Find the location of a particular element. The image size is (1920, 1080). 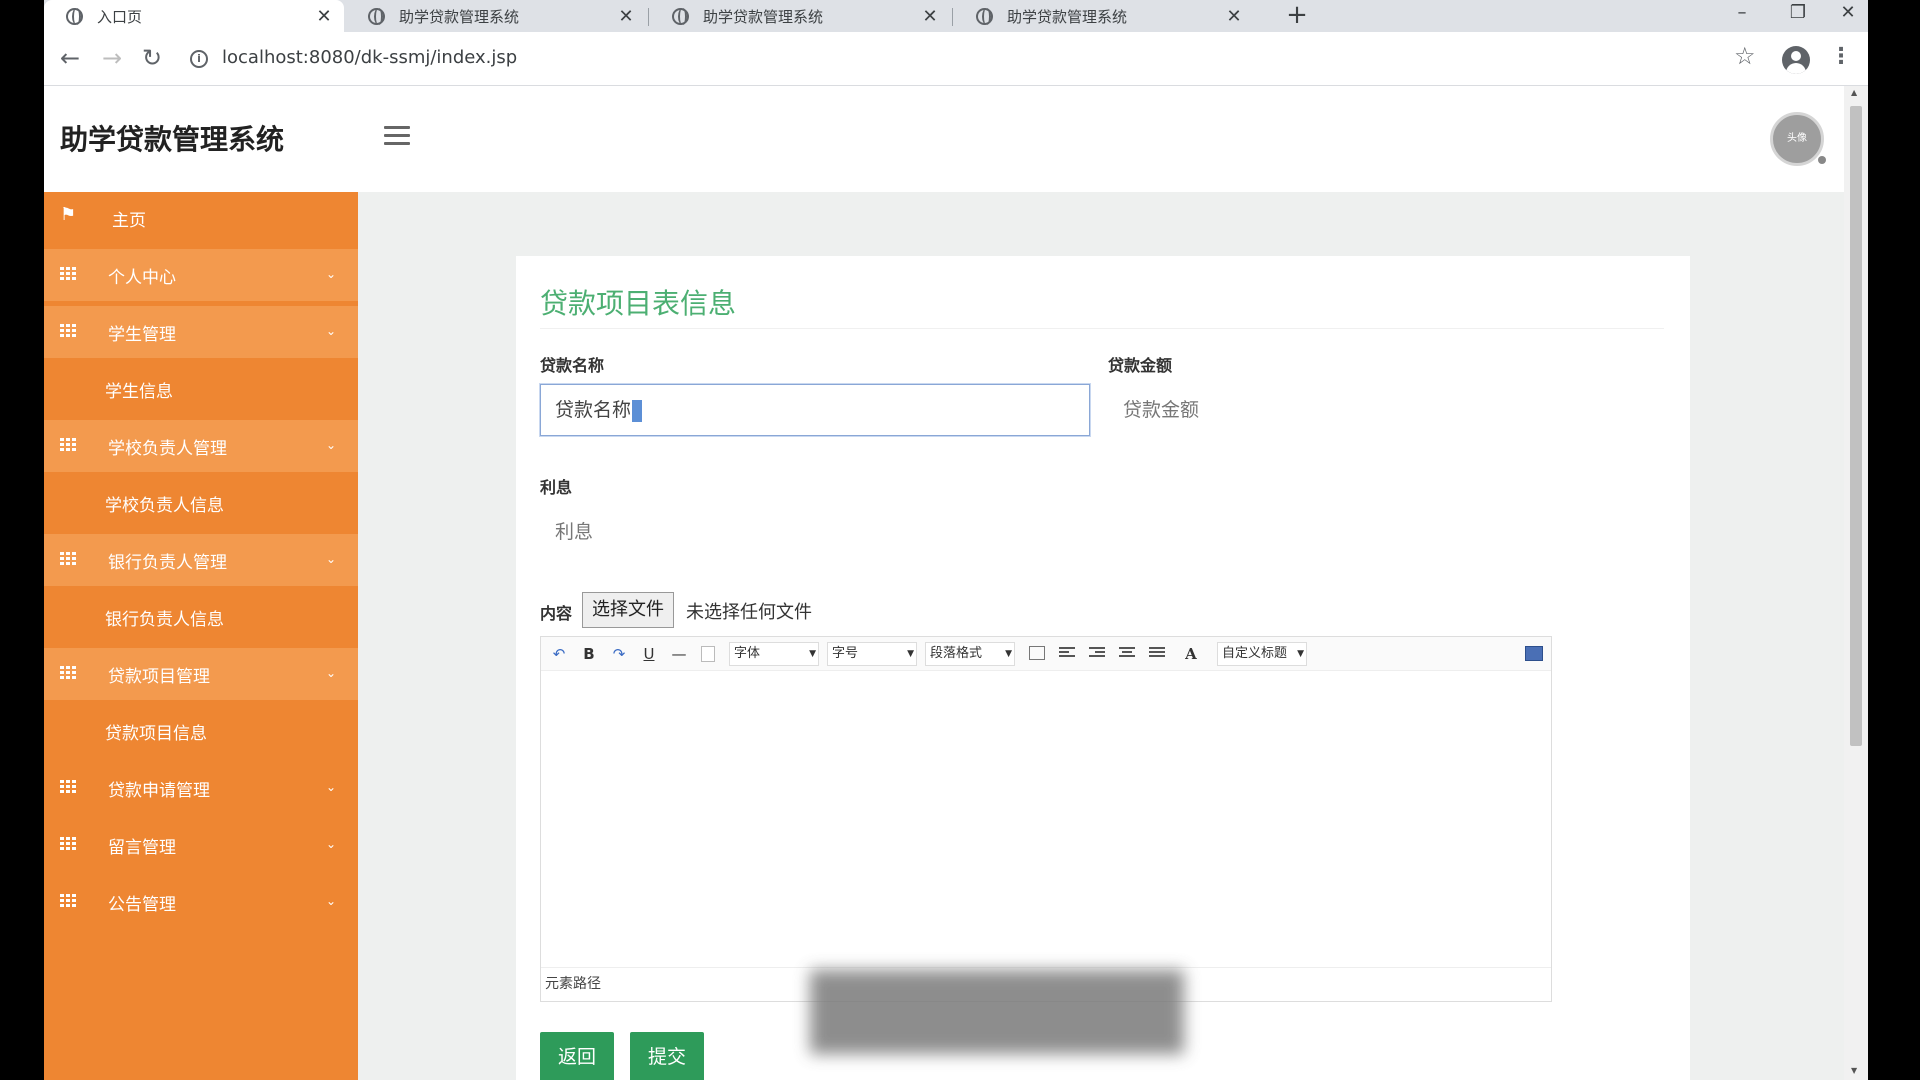

sidebar-item-personal-center: 个人中心 ⌄ is located at coordinates (201, 275).